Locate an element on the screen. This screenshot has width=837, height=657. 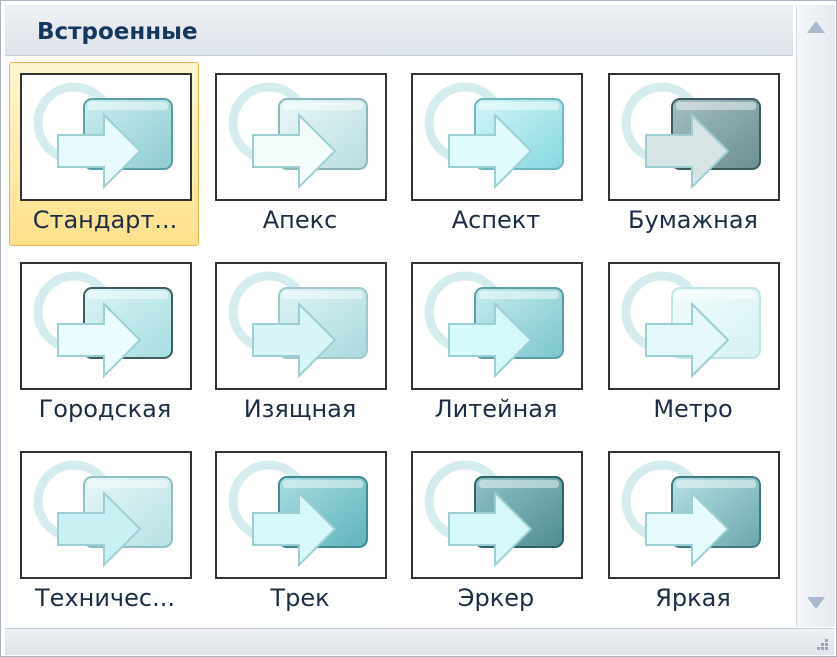
theme-item-foundry: Литейная is located at coordinates (495, 343).